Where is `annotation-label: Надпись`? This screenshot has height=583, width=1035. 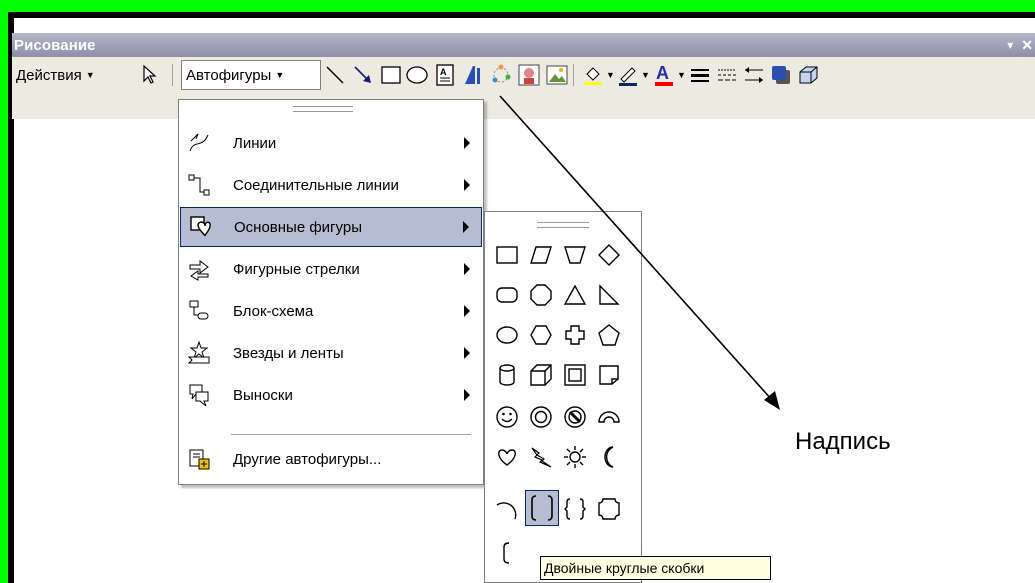 annotation-label: Надпись is located at coordinates (843, 441).